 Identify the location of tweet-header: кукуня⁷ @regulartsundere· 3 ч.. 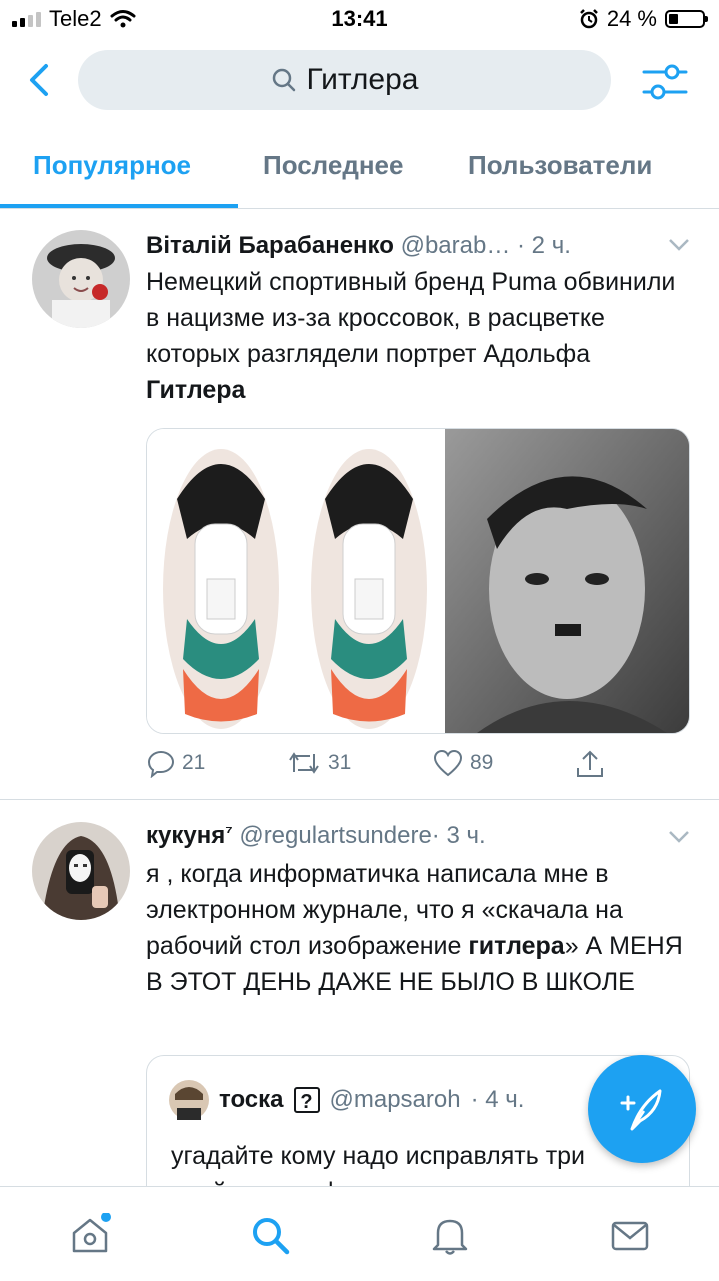
(316, 836).